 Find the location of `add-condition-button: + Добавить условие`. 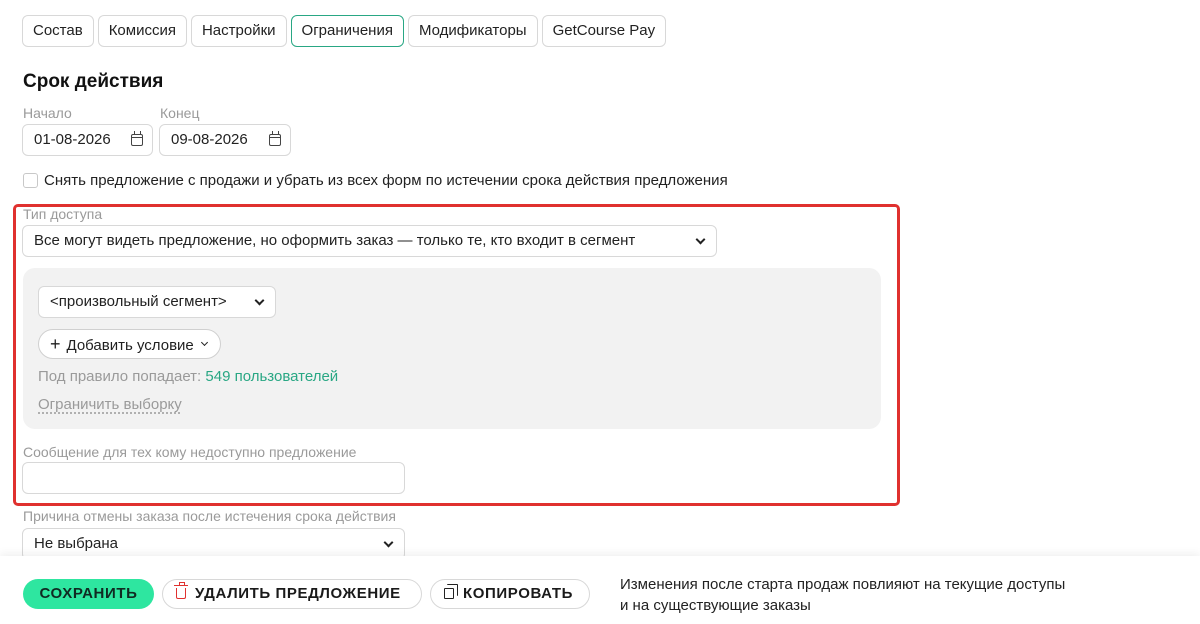

add-condition-button: + Добавить условие is located at coordinates (129, 344).